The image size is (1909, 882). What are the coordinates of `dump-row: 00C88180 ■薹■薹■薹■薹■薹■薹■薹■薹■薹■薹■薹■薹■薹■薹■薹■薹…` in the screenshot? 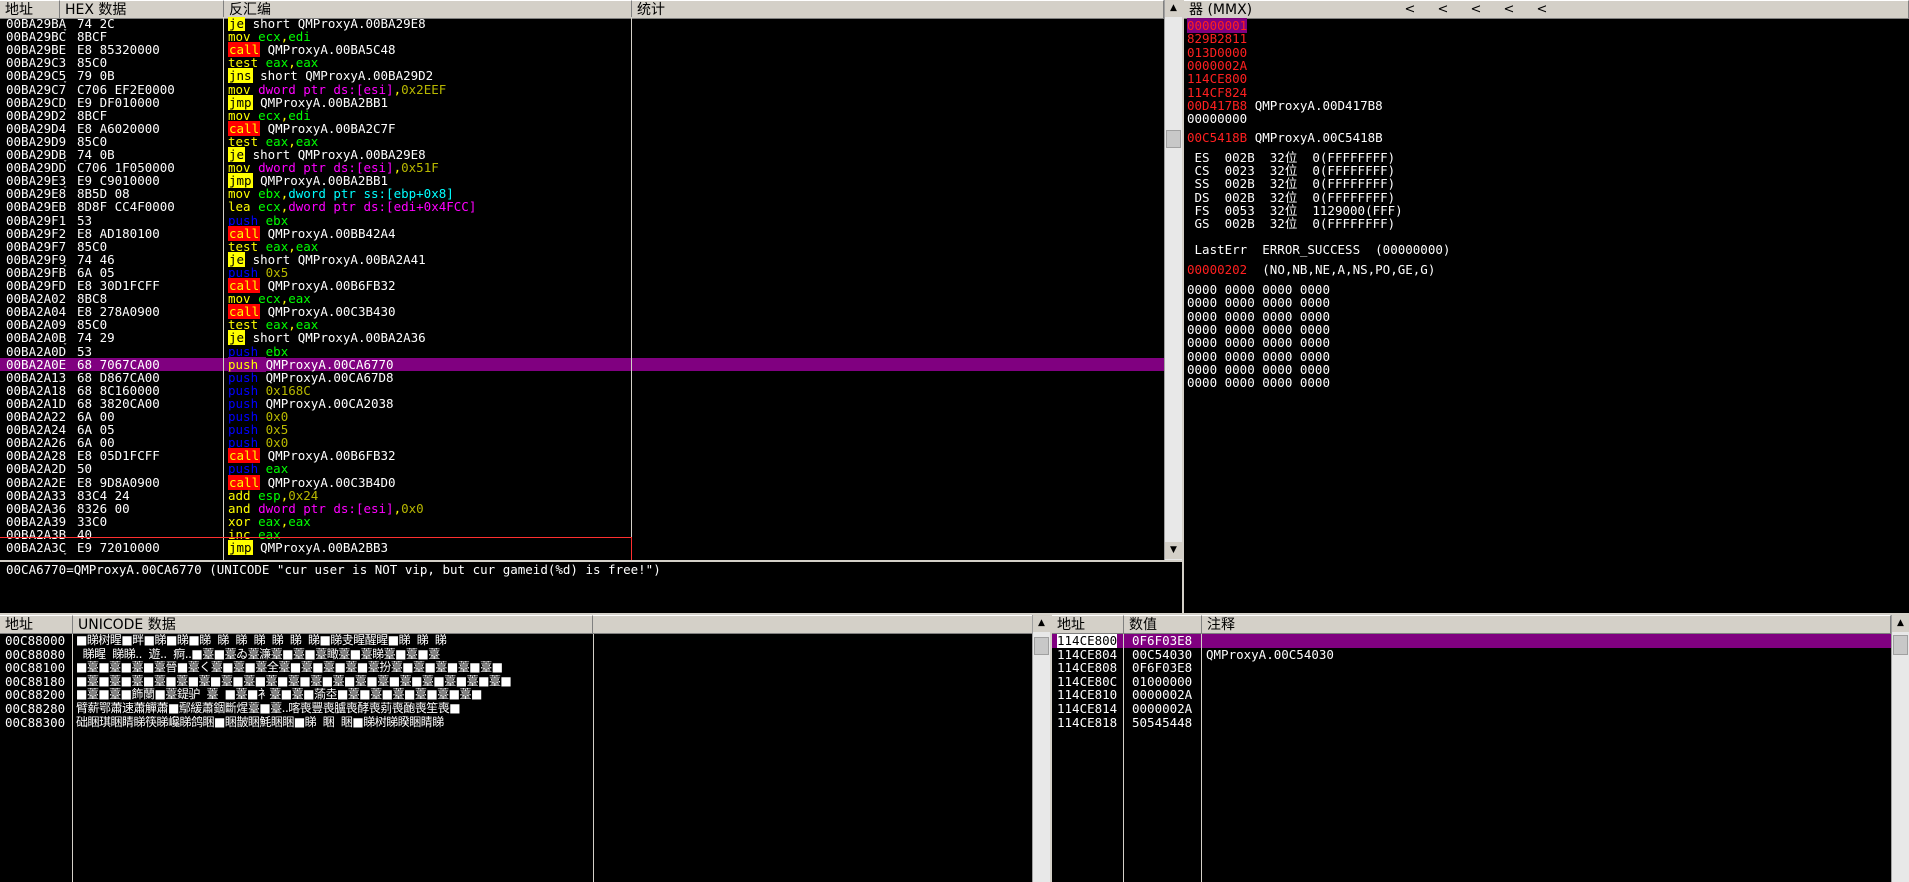 It's located at (297, 682).